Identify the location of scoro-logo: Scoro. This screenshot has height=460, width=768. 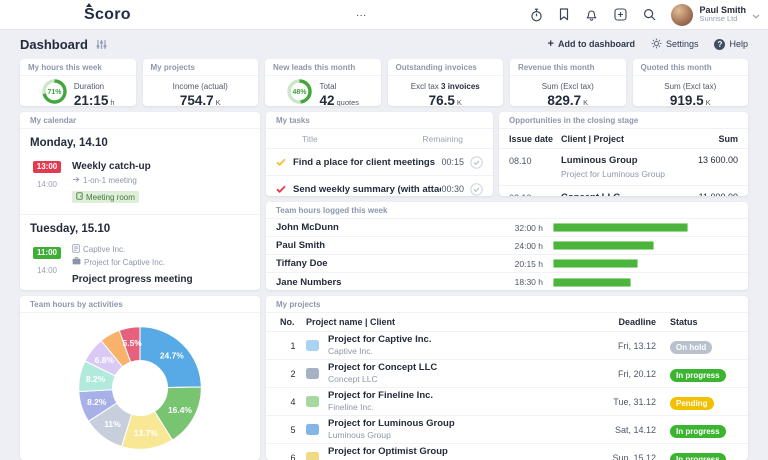
(107, 12).